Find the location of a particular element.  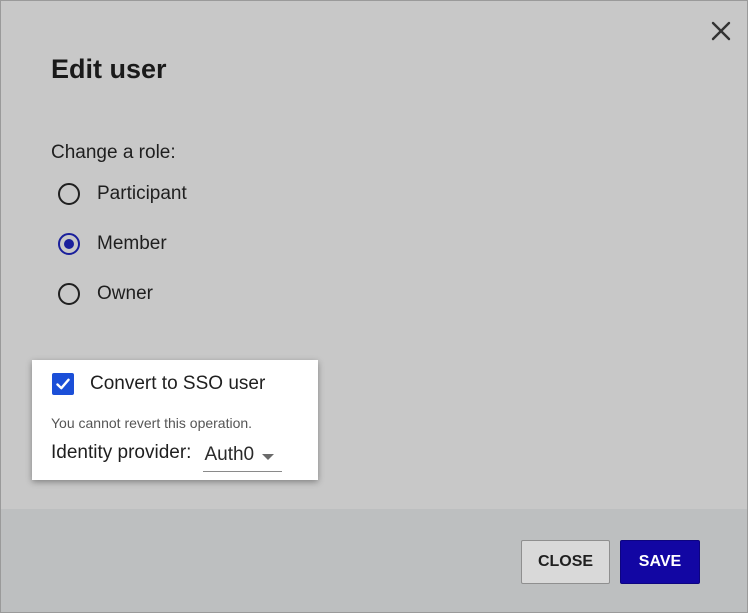

role-group-label: Change a role: is located at coordinates (113, 152).